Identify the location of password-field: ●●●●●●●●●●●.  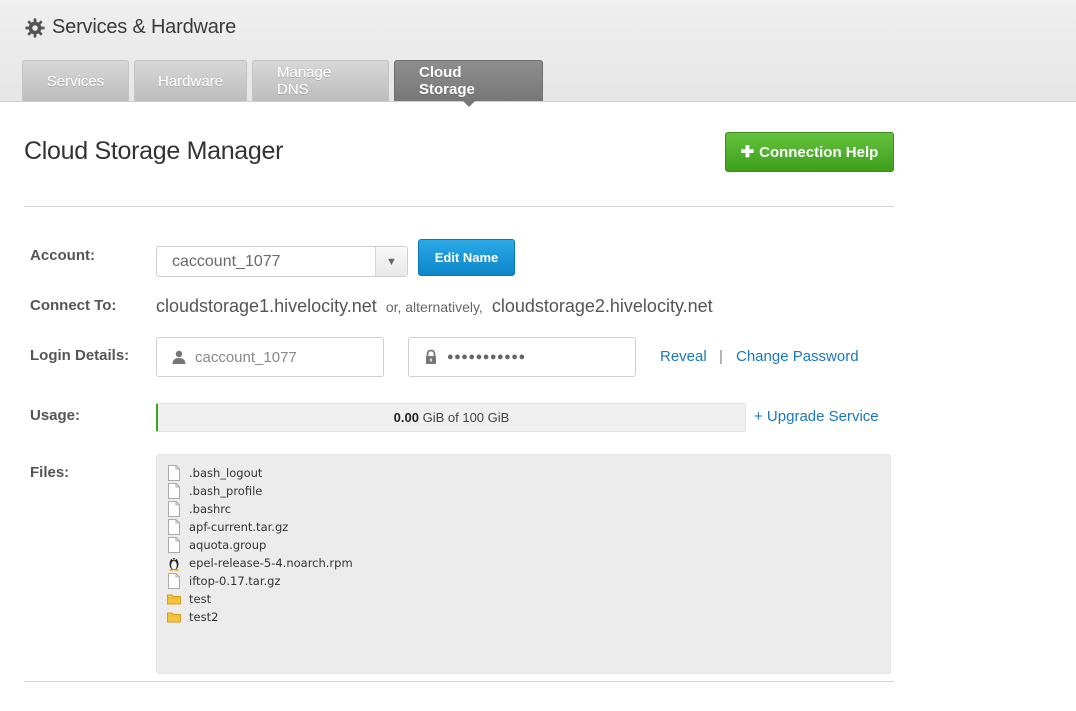
(522, 357).